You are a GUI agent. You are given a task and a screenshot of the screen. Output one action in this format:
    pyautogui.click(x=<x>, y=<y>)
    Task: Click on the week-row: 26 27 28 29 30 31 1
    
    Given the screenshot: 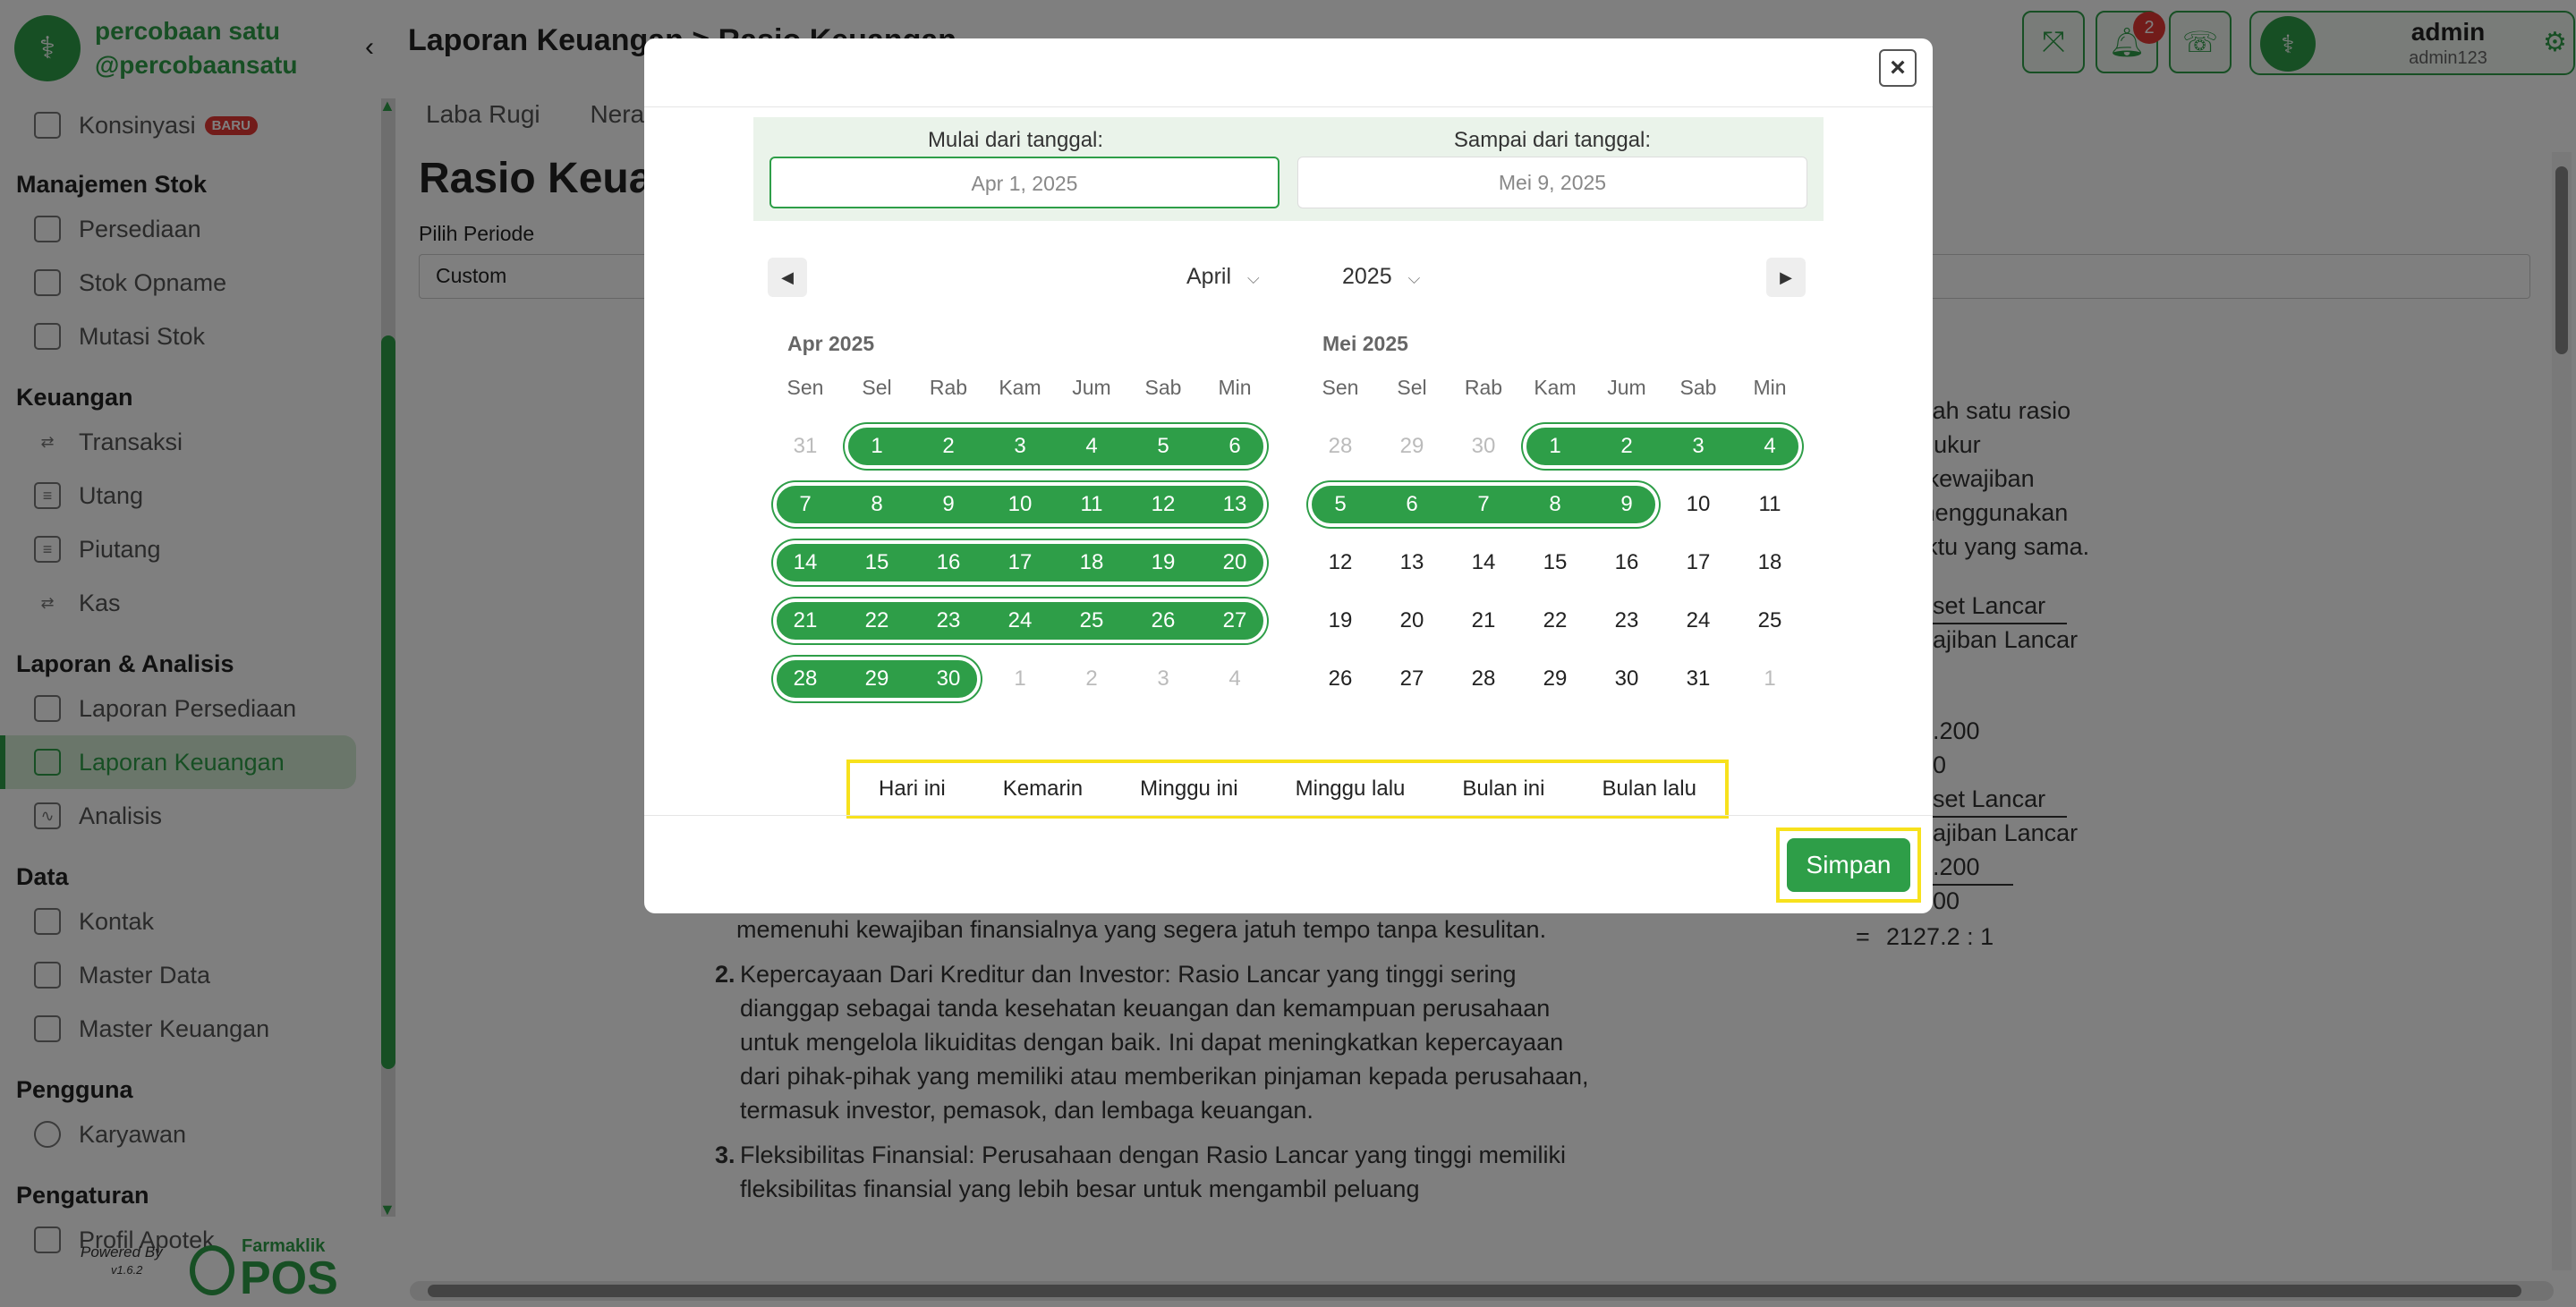 What is the action you would take?
    pyautogui.click(x=1555, y=678)
    